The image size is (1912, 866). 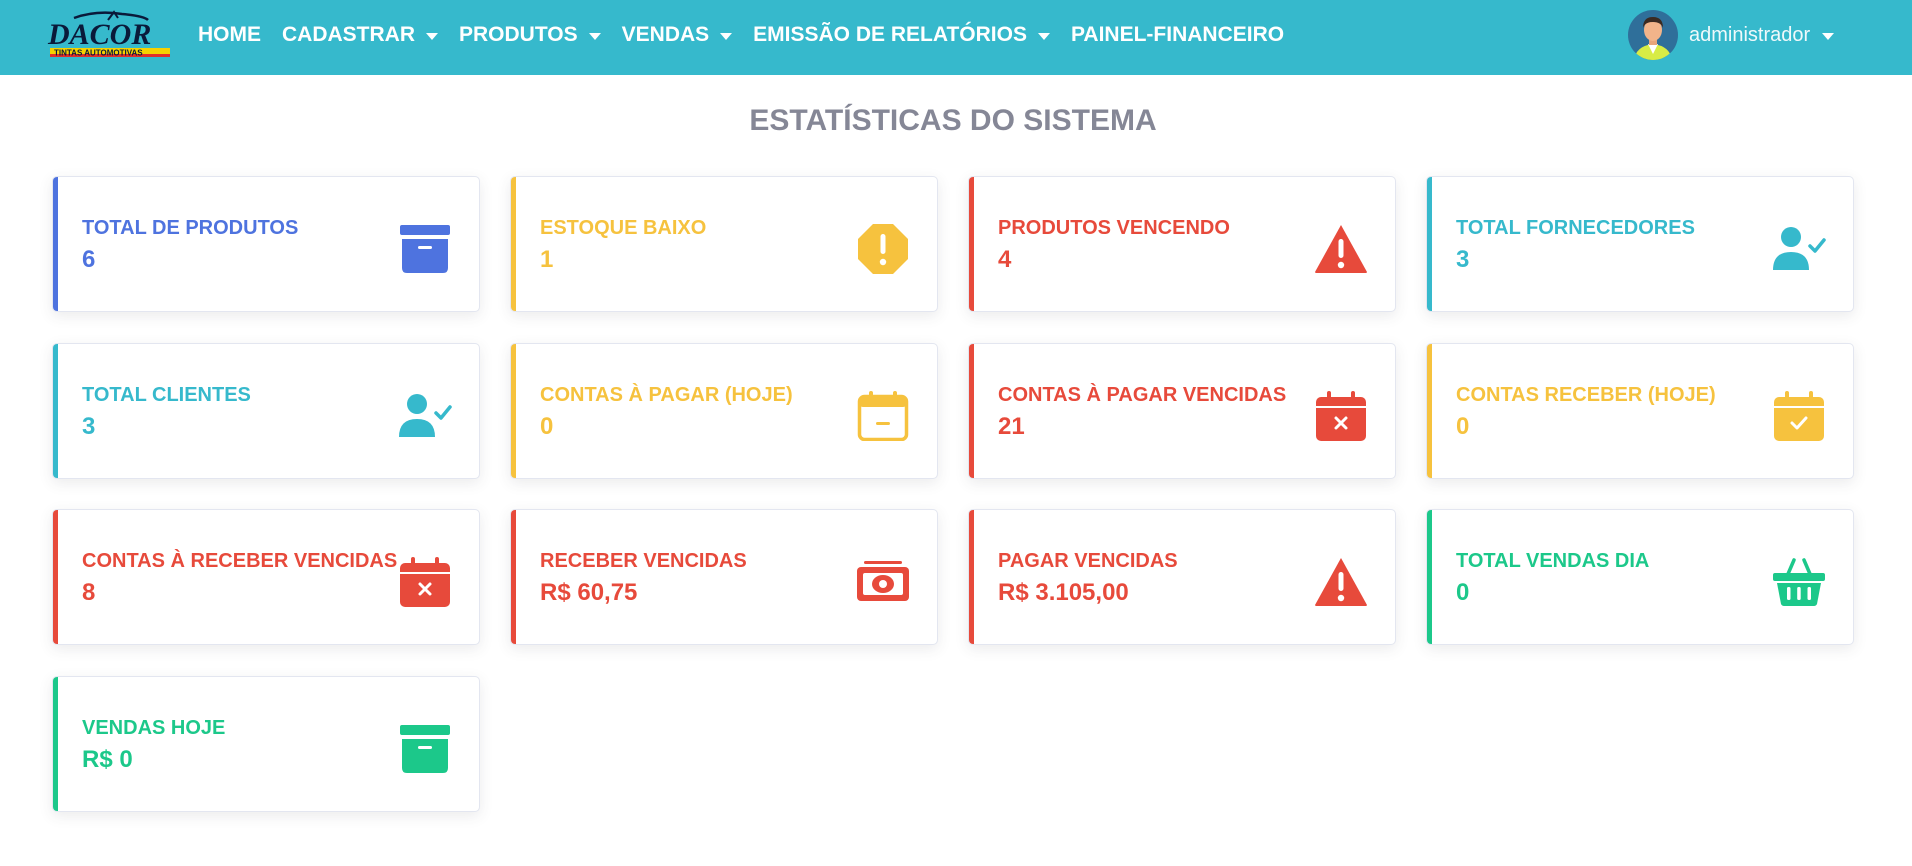 I want to click on card-label: CONTAS À PAGAR VENCIDAS, so click(x=1142, y=395).